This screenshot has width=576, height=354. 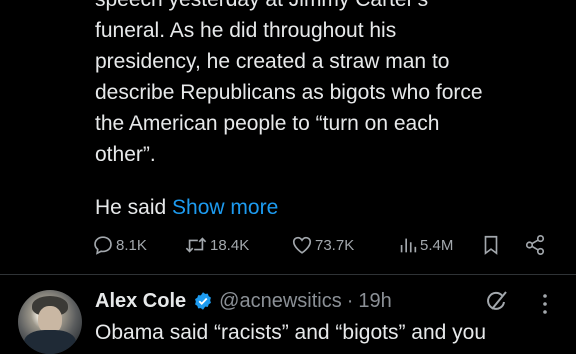 What do you see at coordinates (140, 301) in the screenshot?
I see `author-name: Alex Cole` at bounding box center [140, 301].